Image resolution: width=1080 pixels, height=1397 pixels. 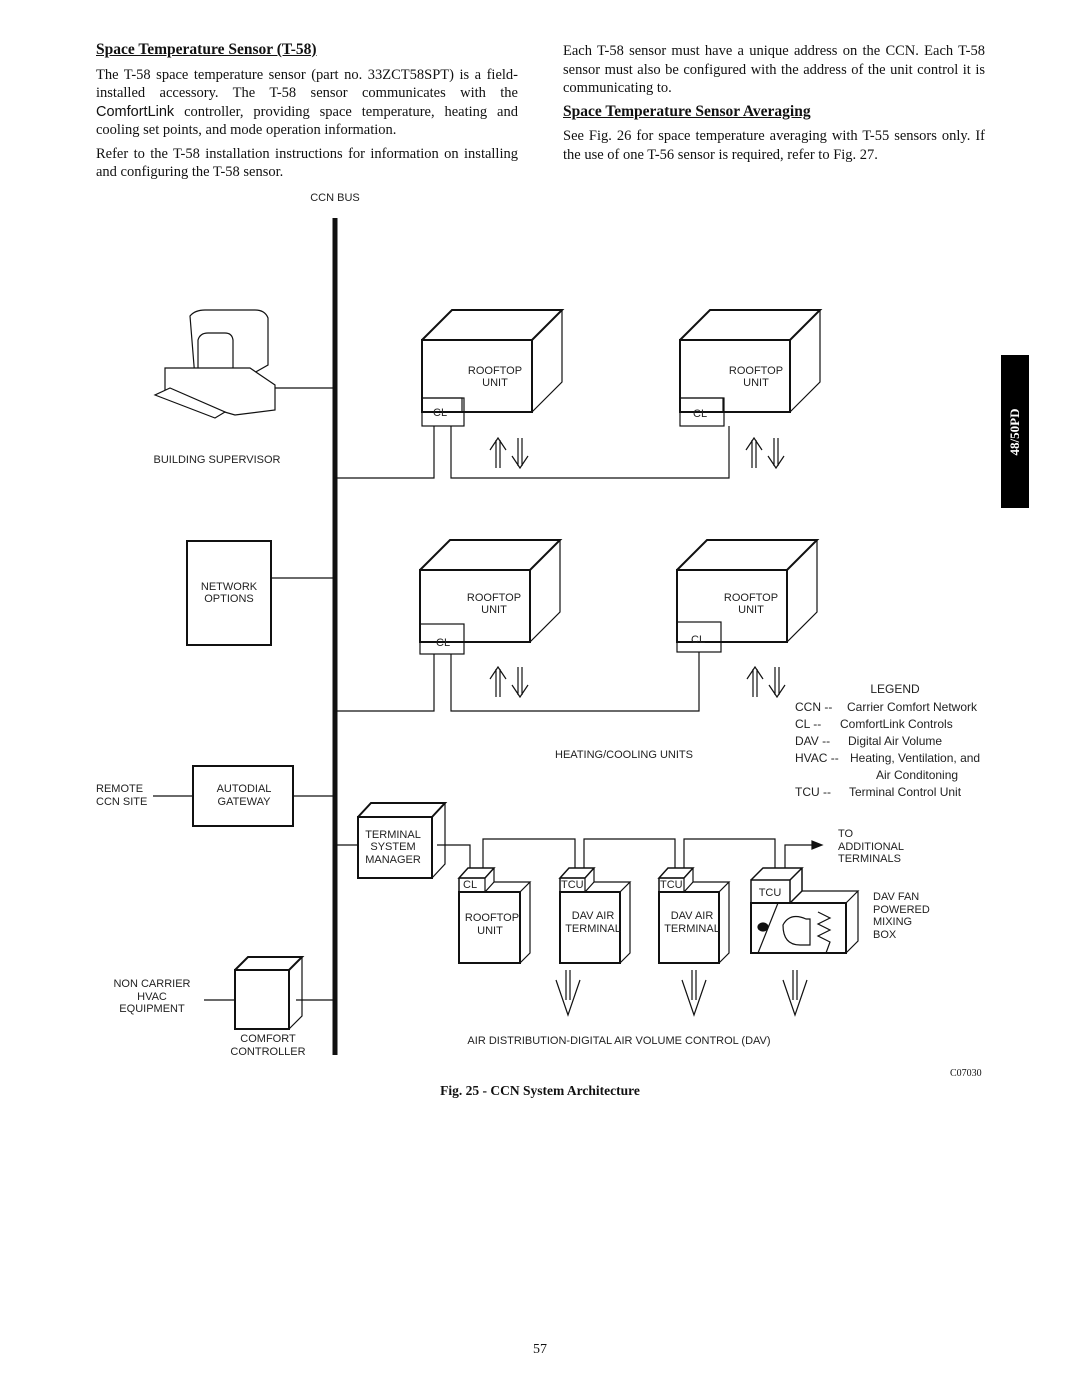 I want to click on comfort-label: COMFORT, so click(x=268, y=1039).